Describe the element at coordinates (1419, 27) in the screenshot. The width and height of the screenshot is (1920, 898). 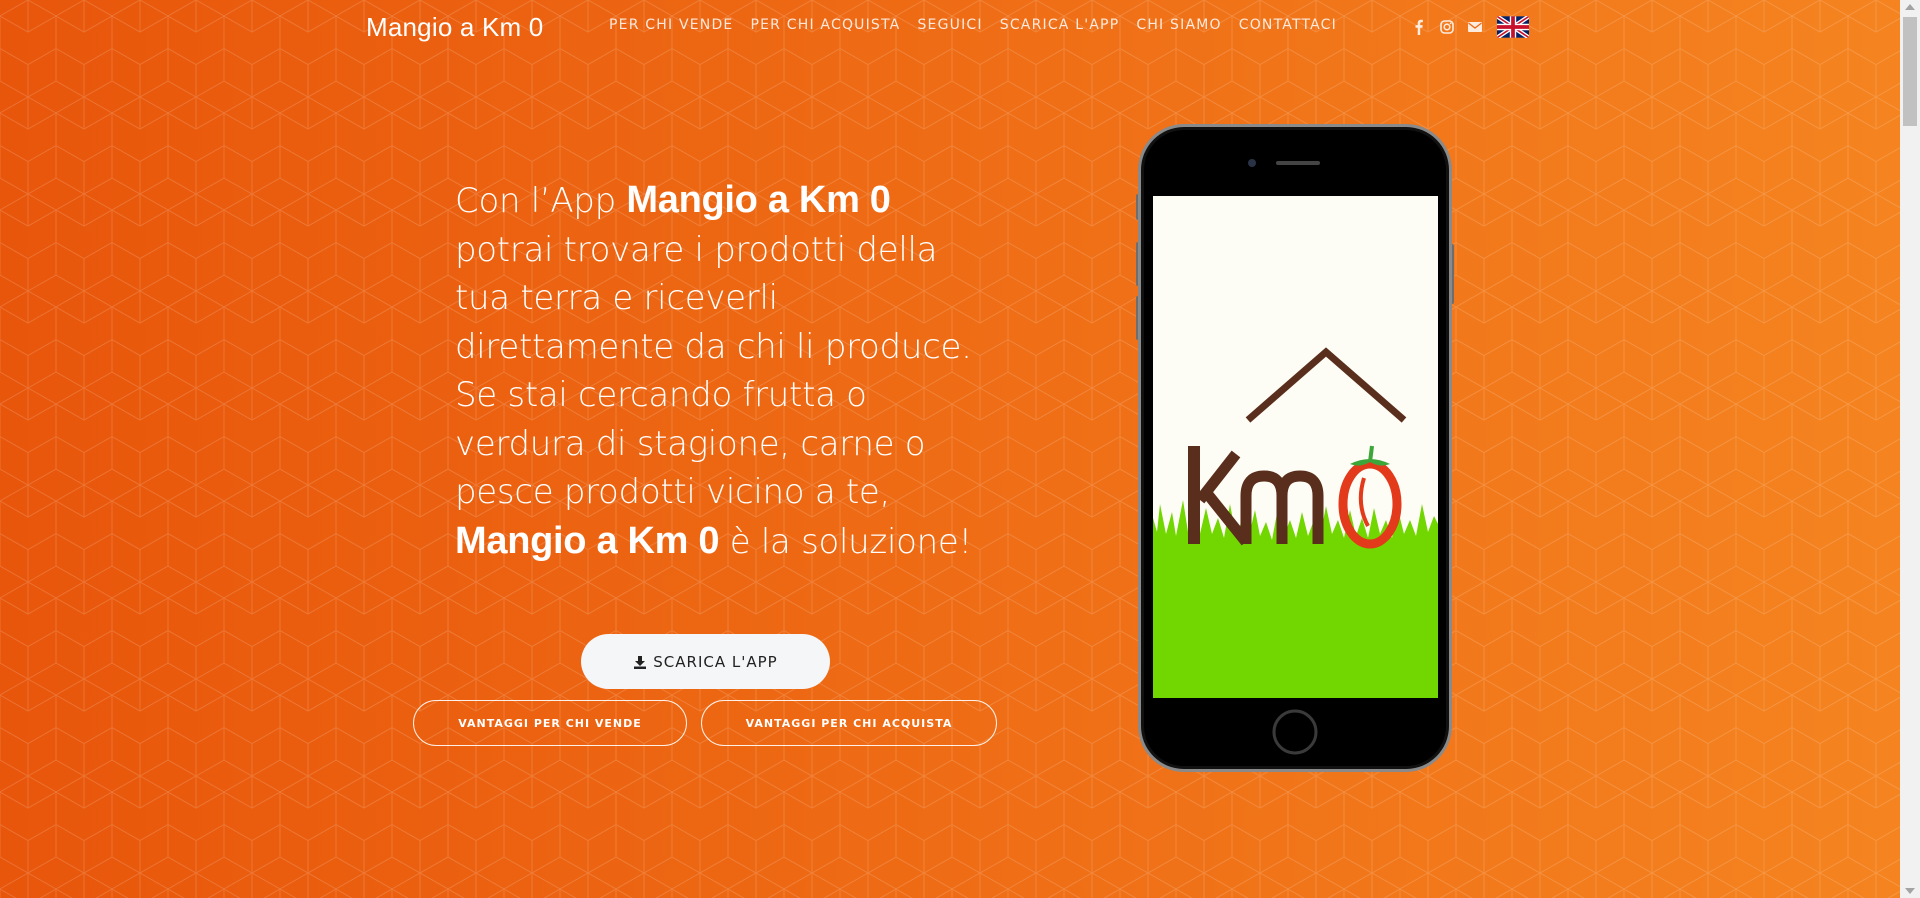
I see `facebook-icon` at that location.